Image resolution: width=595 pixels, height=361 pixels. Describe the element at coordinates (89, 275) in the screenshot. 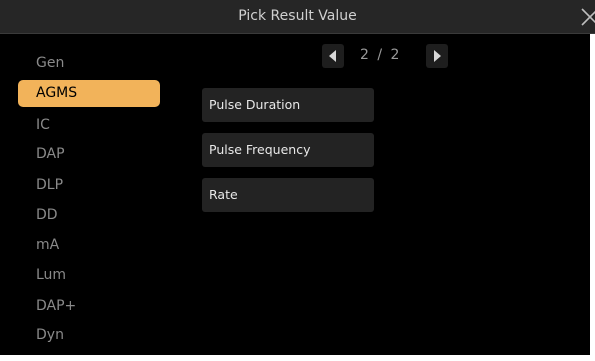

I see `sidebar-item-lum: Lum` at that location.